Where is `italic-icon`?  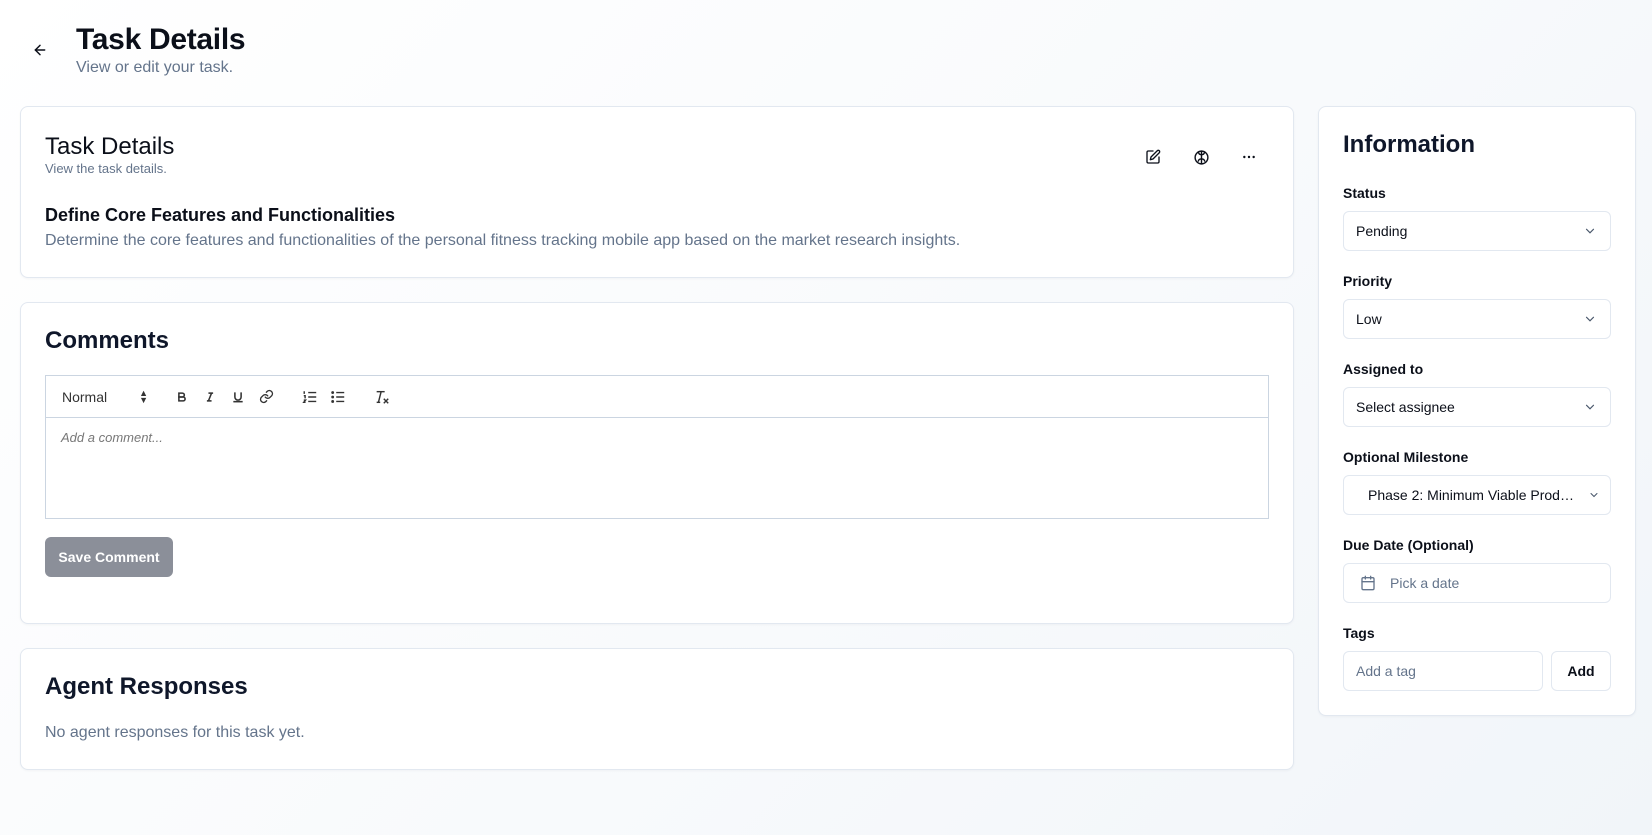
italic-icon is located at coordinates (210, 396).